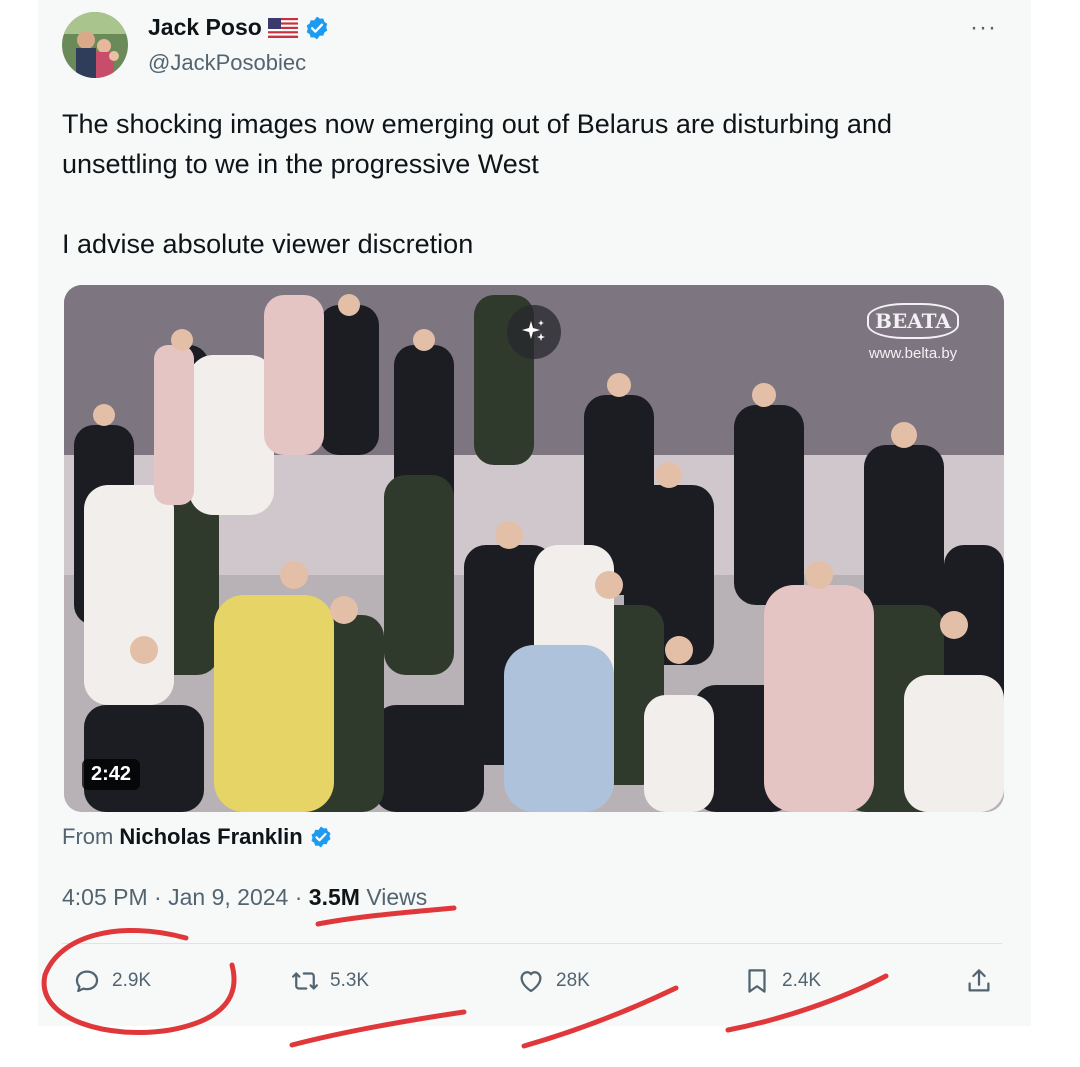 The width and height of the screenshot is (1080, 1067). I want to click on tweet-meta: 4:05 PM · Jan 9, 2024 · 3.5M Views, so click(244, 897).